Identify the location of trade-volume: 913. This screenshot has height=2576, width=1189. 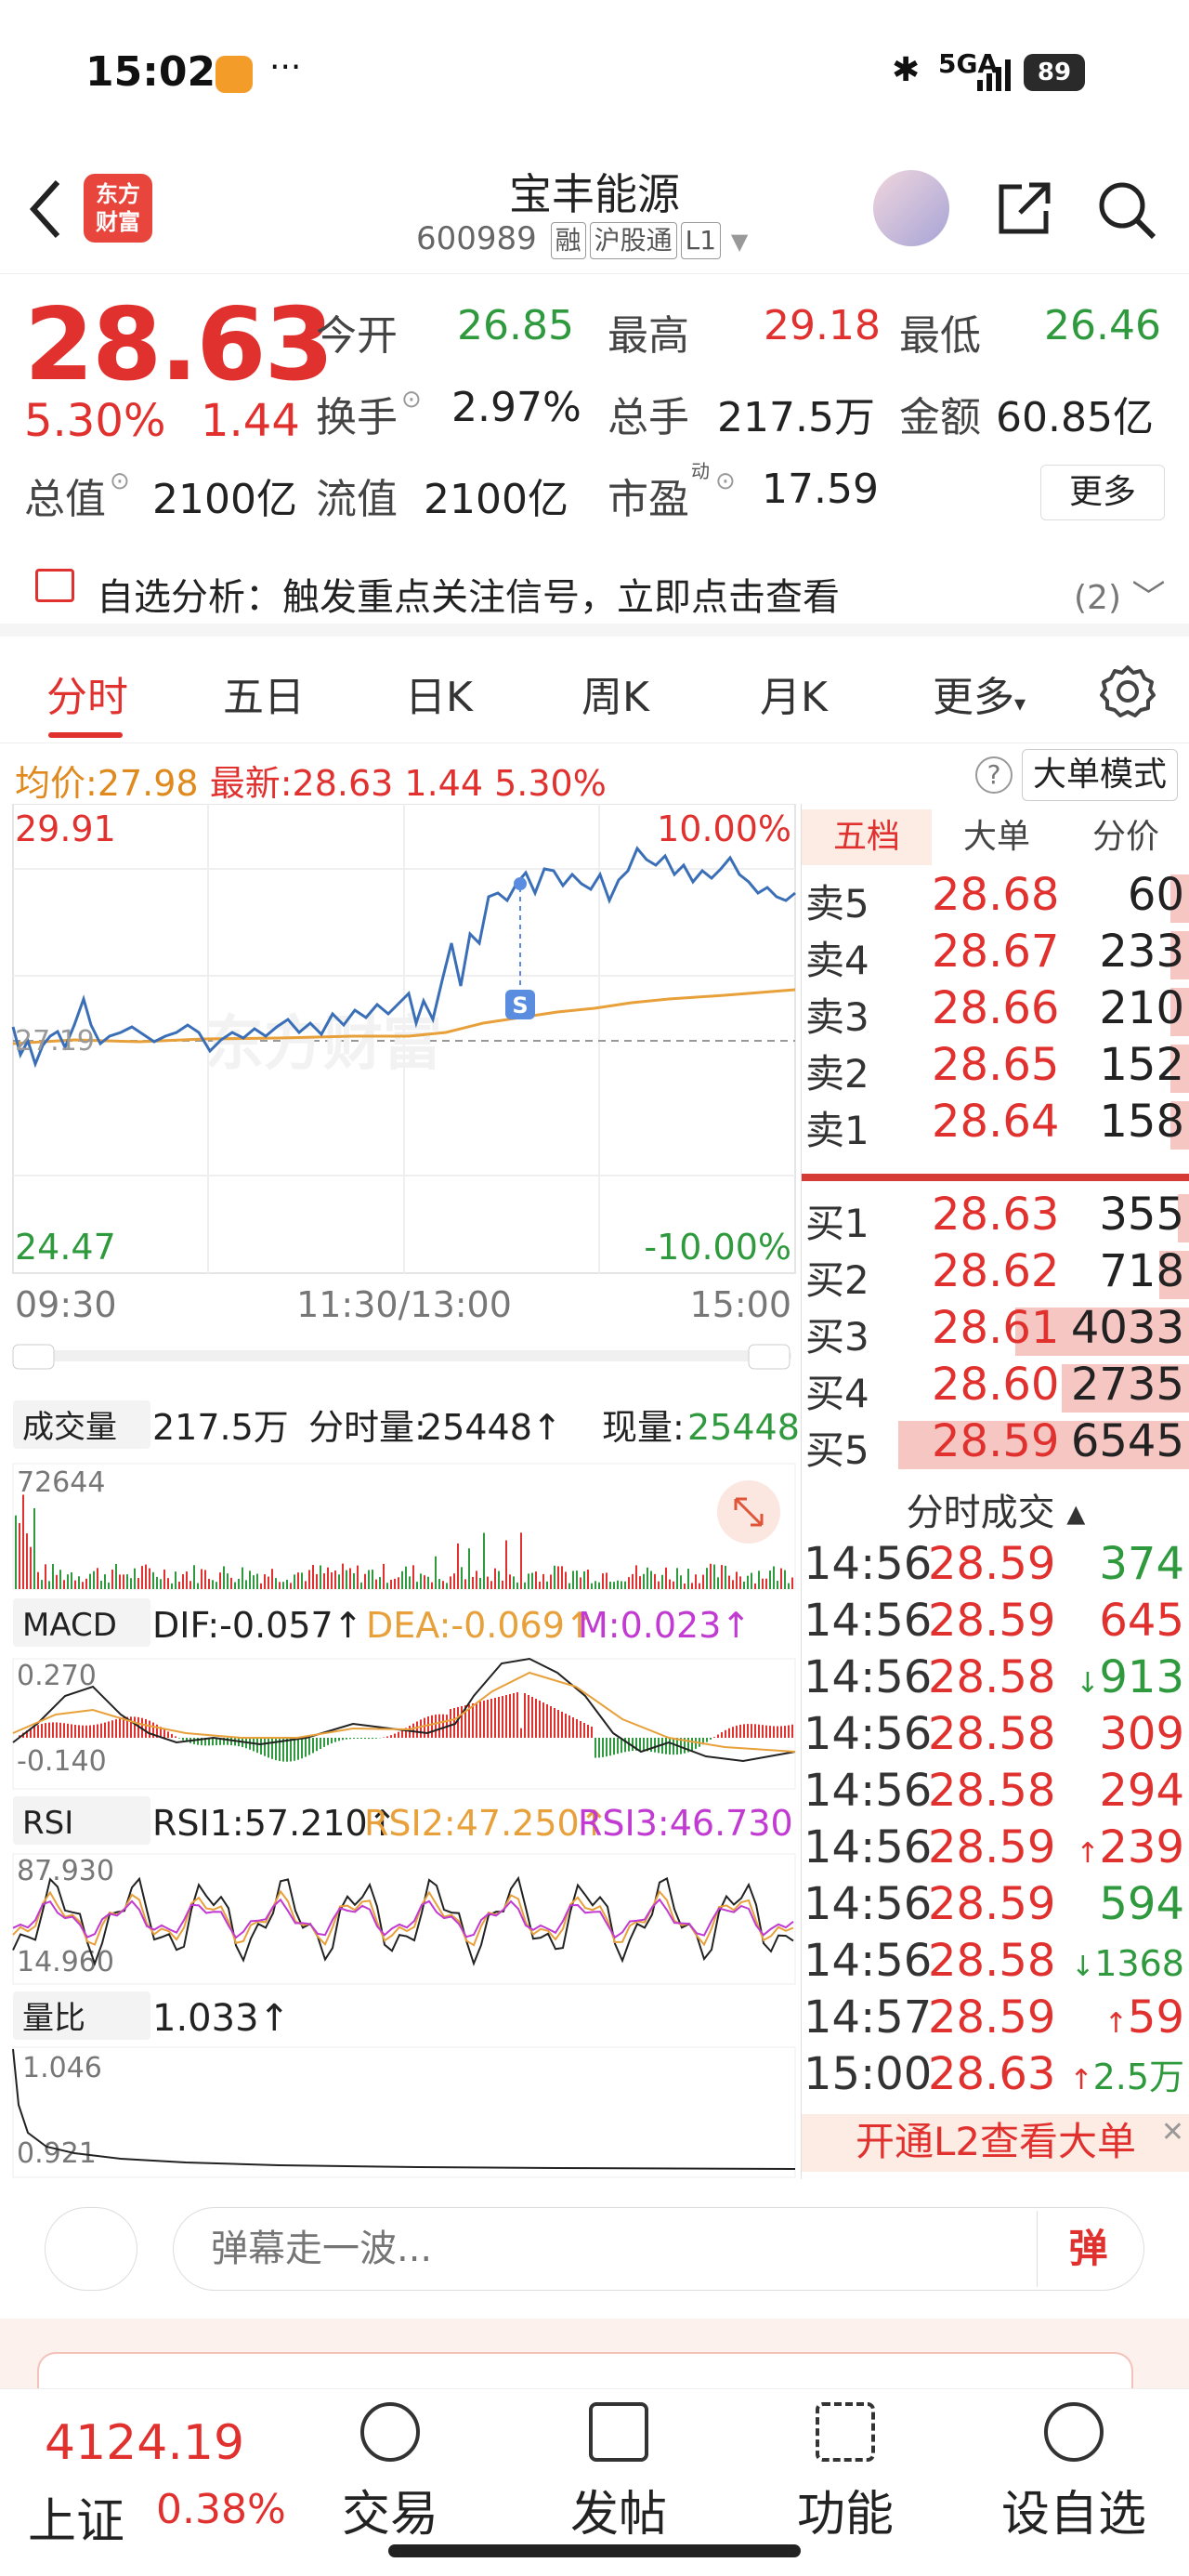
(1141, 1677).